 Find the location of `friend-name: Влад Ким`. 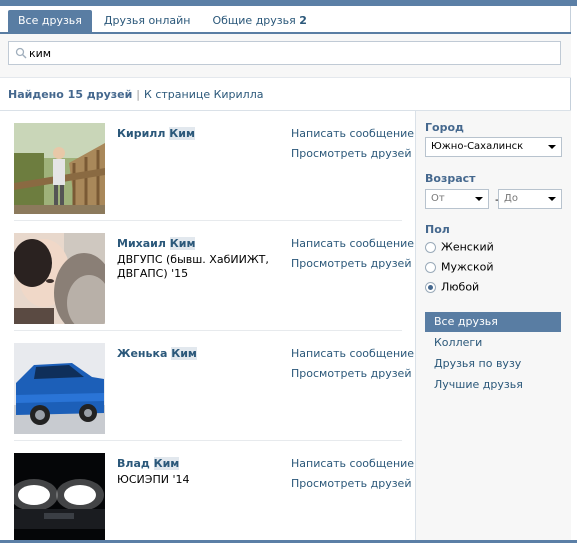

friend-name: Влад Ким is located at coordinates (148, 463).